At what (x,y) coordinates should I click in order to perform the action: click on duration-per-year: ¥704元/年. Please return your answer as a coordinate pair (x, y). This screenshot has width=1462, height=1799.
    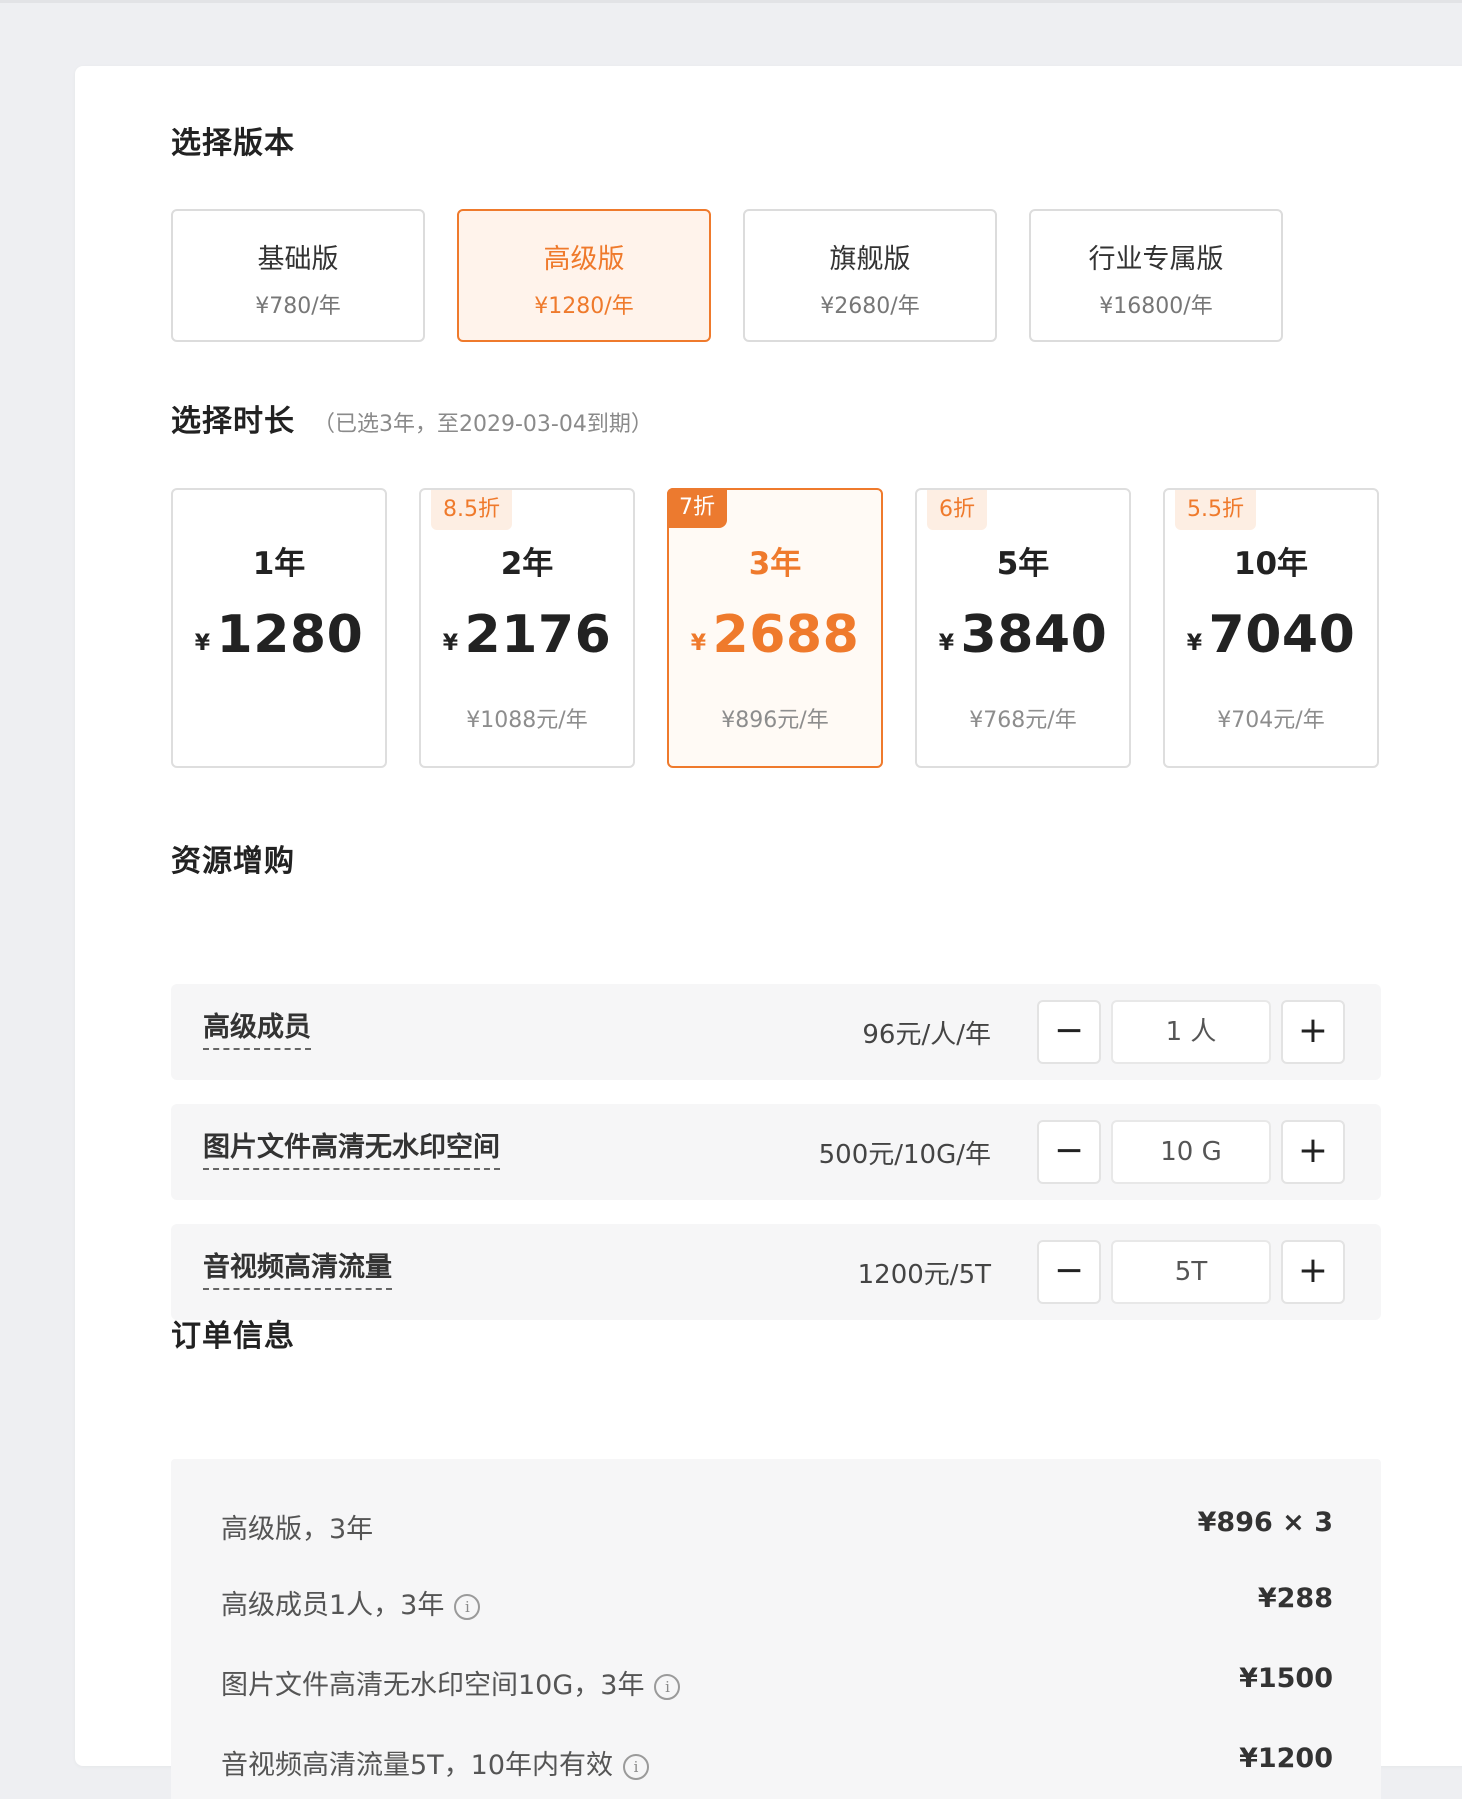
    Looking at the image, I should click on (1271, 720).